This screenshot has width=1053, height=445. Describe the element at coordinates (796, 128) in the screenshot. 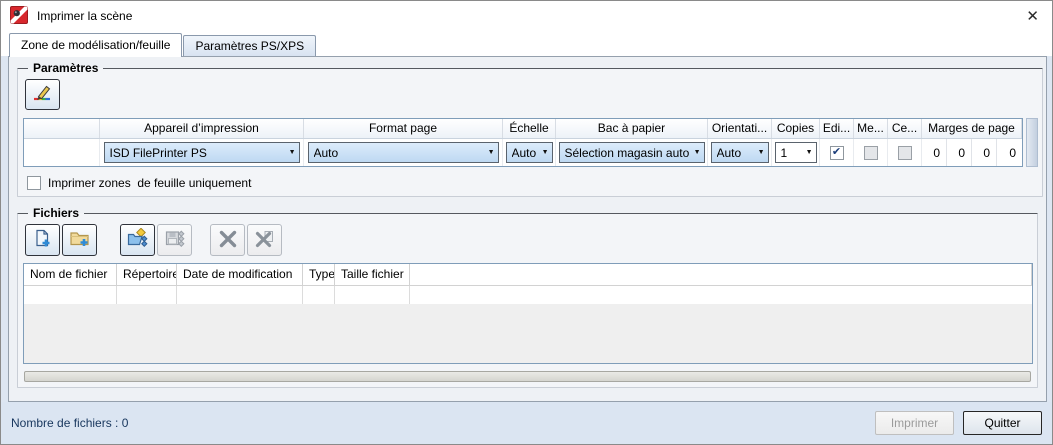

I see `col-header-copies: Copies` at that location.